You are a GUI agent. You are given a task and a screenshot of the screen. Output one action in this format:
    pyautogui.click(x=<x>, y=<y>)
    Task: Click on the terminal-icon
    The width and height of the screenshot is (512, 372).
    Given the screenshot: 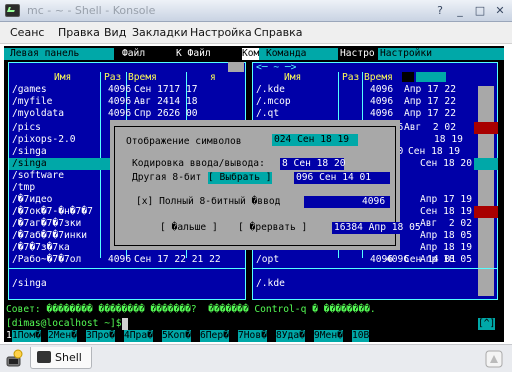 What is the action you would take?
    pyautogui.click(x=44, y=357)
    